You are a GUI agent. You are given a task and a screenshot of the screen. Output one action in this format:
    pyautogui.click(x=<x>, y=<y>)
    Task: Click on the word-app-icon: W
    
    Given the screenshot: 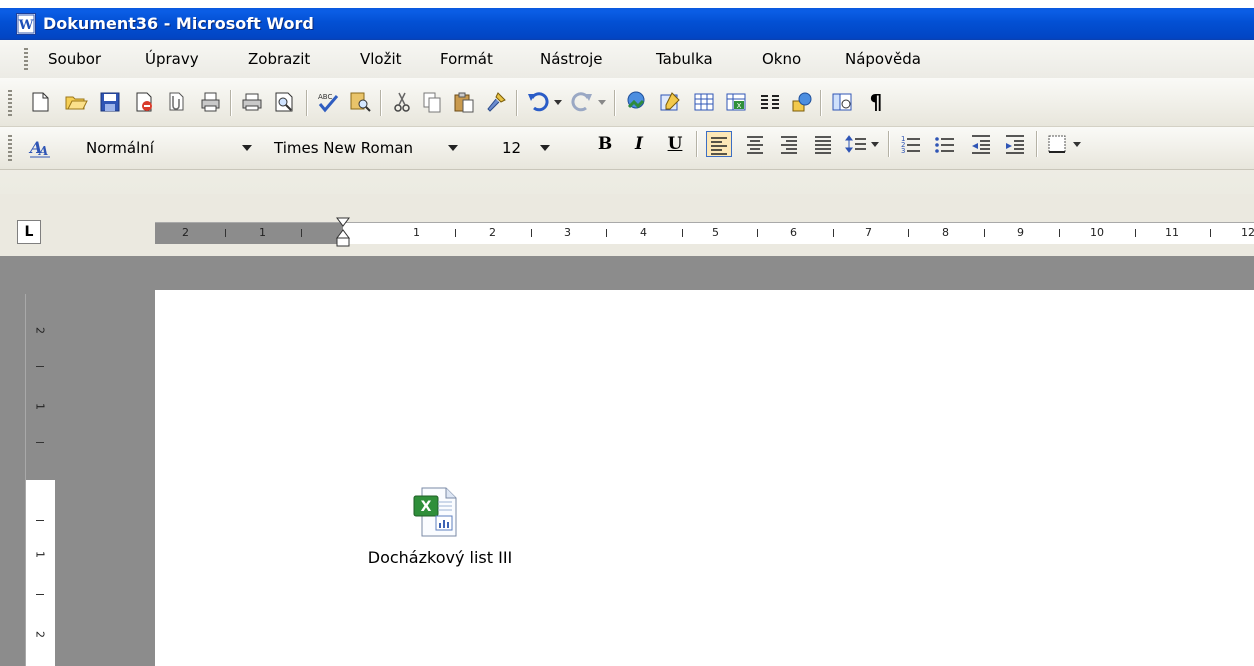 What is the action you would take?
    pyautogui.click(x=26, y=24)
    